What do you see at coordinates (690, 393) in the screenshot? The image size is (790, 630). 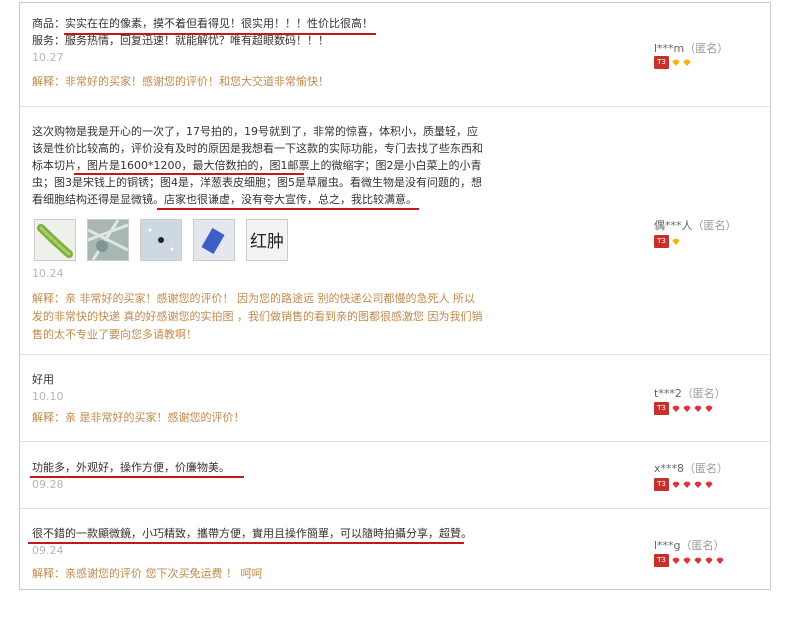 I see `reviewer-name: t***2（匿名）` at bounding box center [690, 393].